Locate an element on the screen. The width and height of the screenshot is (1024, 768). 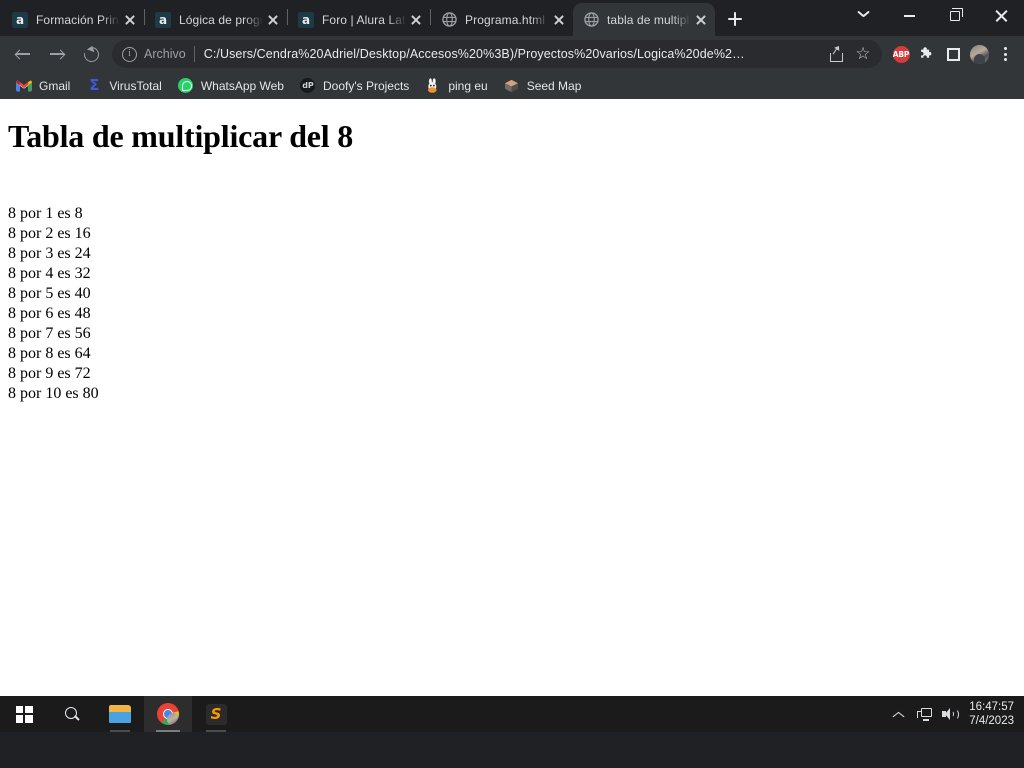
tab-title: Formación Princ is located at coordinates (78, 19).